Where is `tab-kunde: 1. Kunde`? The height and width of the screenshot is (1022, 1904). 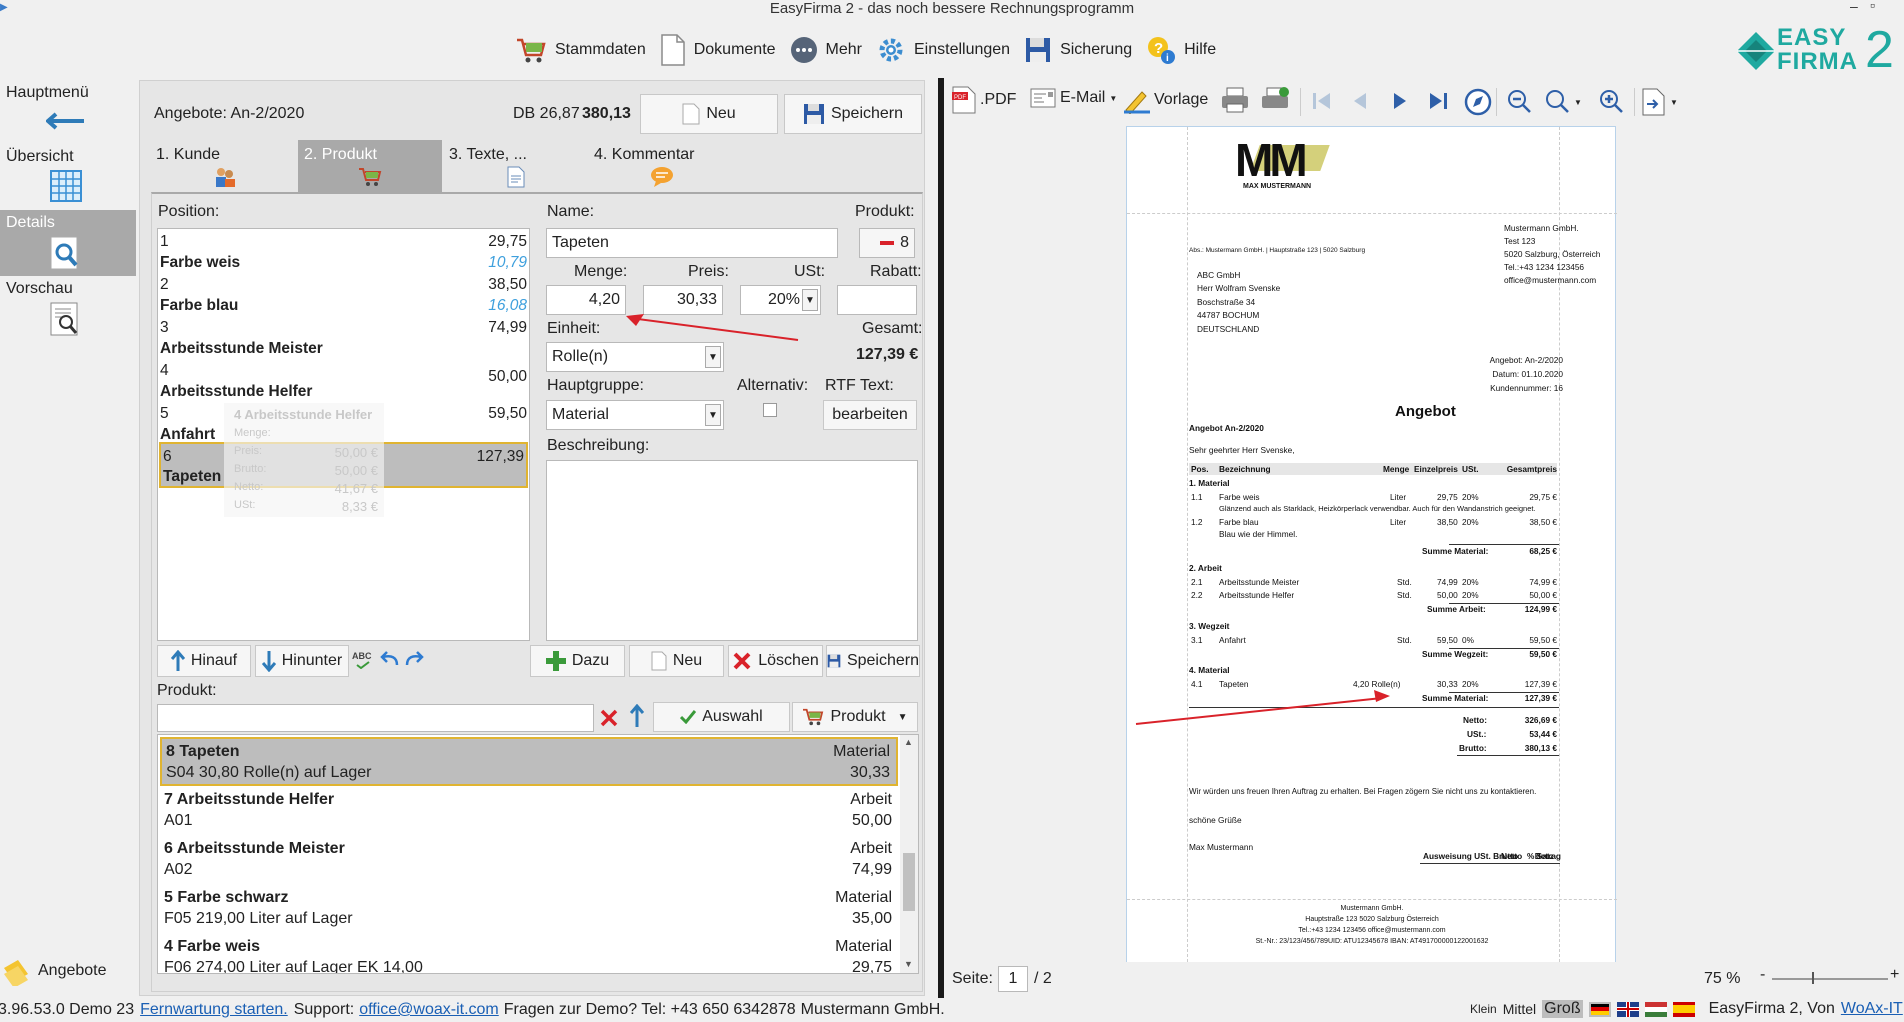
tab-kunde: 1. Kunde is located at coordinates (225, 166).